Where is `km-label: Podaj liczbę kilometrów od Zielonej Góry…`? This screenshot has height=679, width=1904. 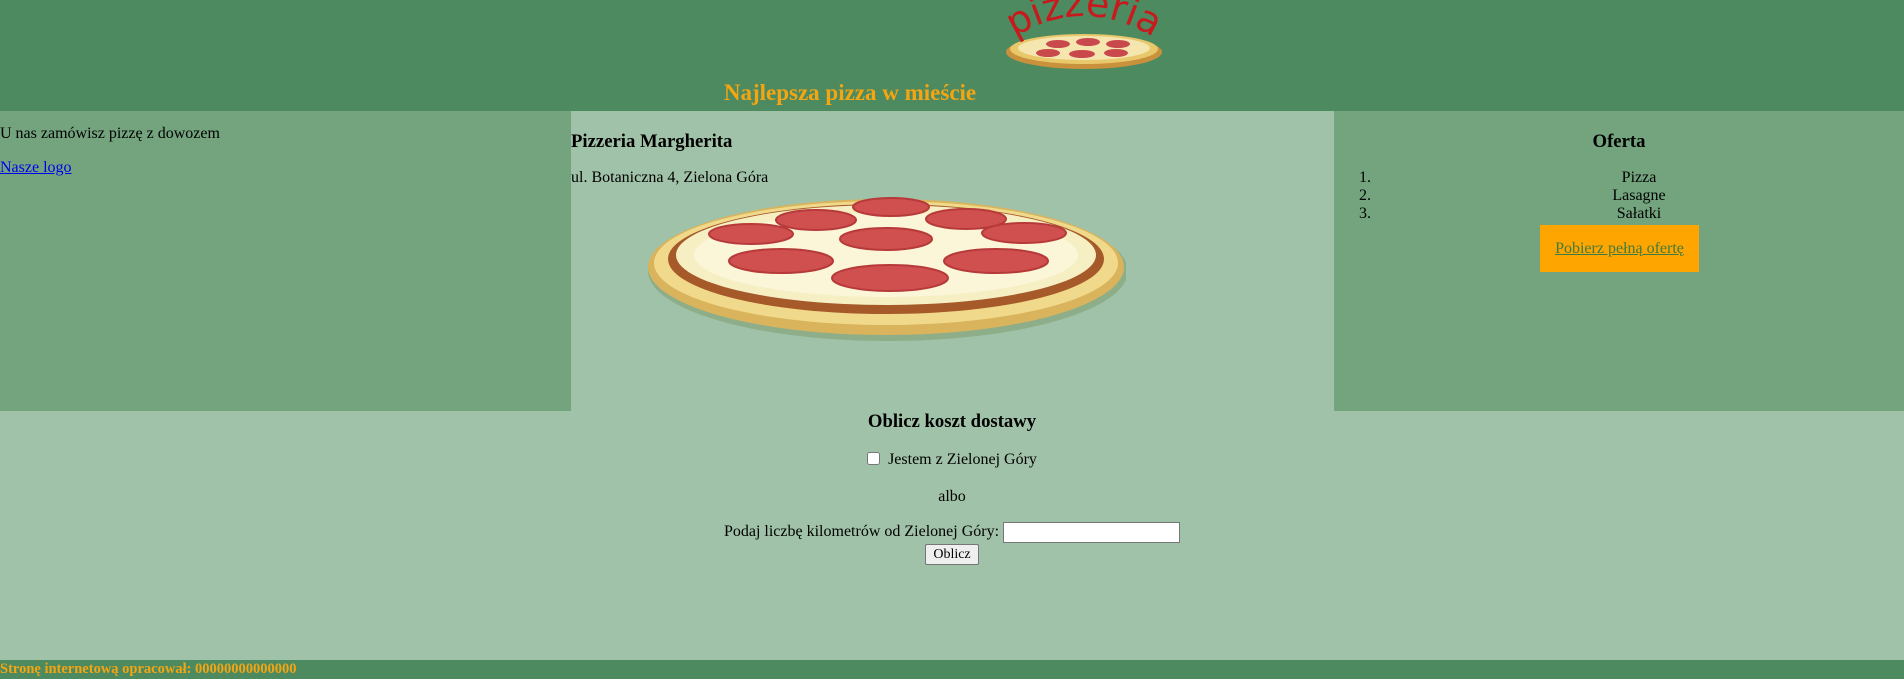
km-label: Podaj liczbę kilometrów od Zielonej Góry… is located at coordinates (861, 532).